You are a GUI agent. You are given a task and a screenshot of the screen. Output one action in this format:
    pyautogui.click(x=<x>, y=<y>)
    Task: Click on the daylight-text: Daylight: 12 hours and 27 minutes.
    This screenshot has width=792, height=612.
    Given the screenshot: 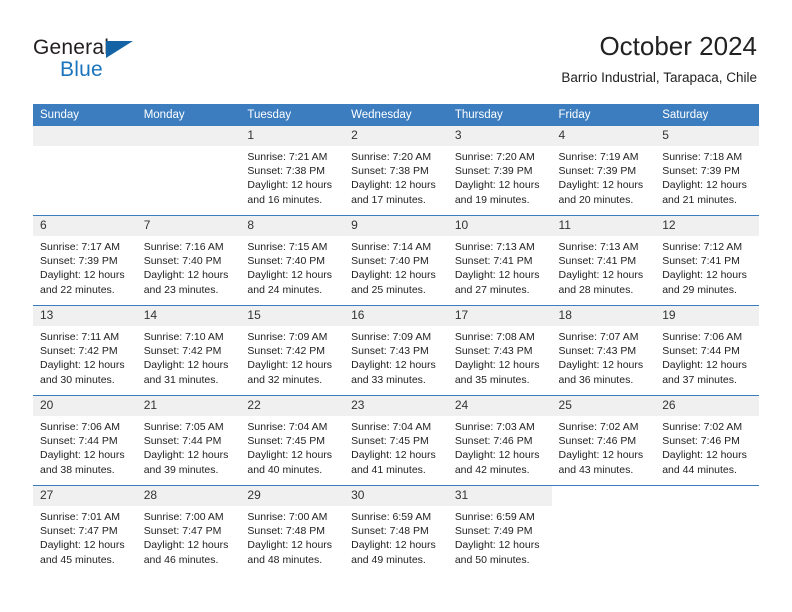 What is the action you would take?
    pyautogui.click(x=497, y=282)
    